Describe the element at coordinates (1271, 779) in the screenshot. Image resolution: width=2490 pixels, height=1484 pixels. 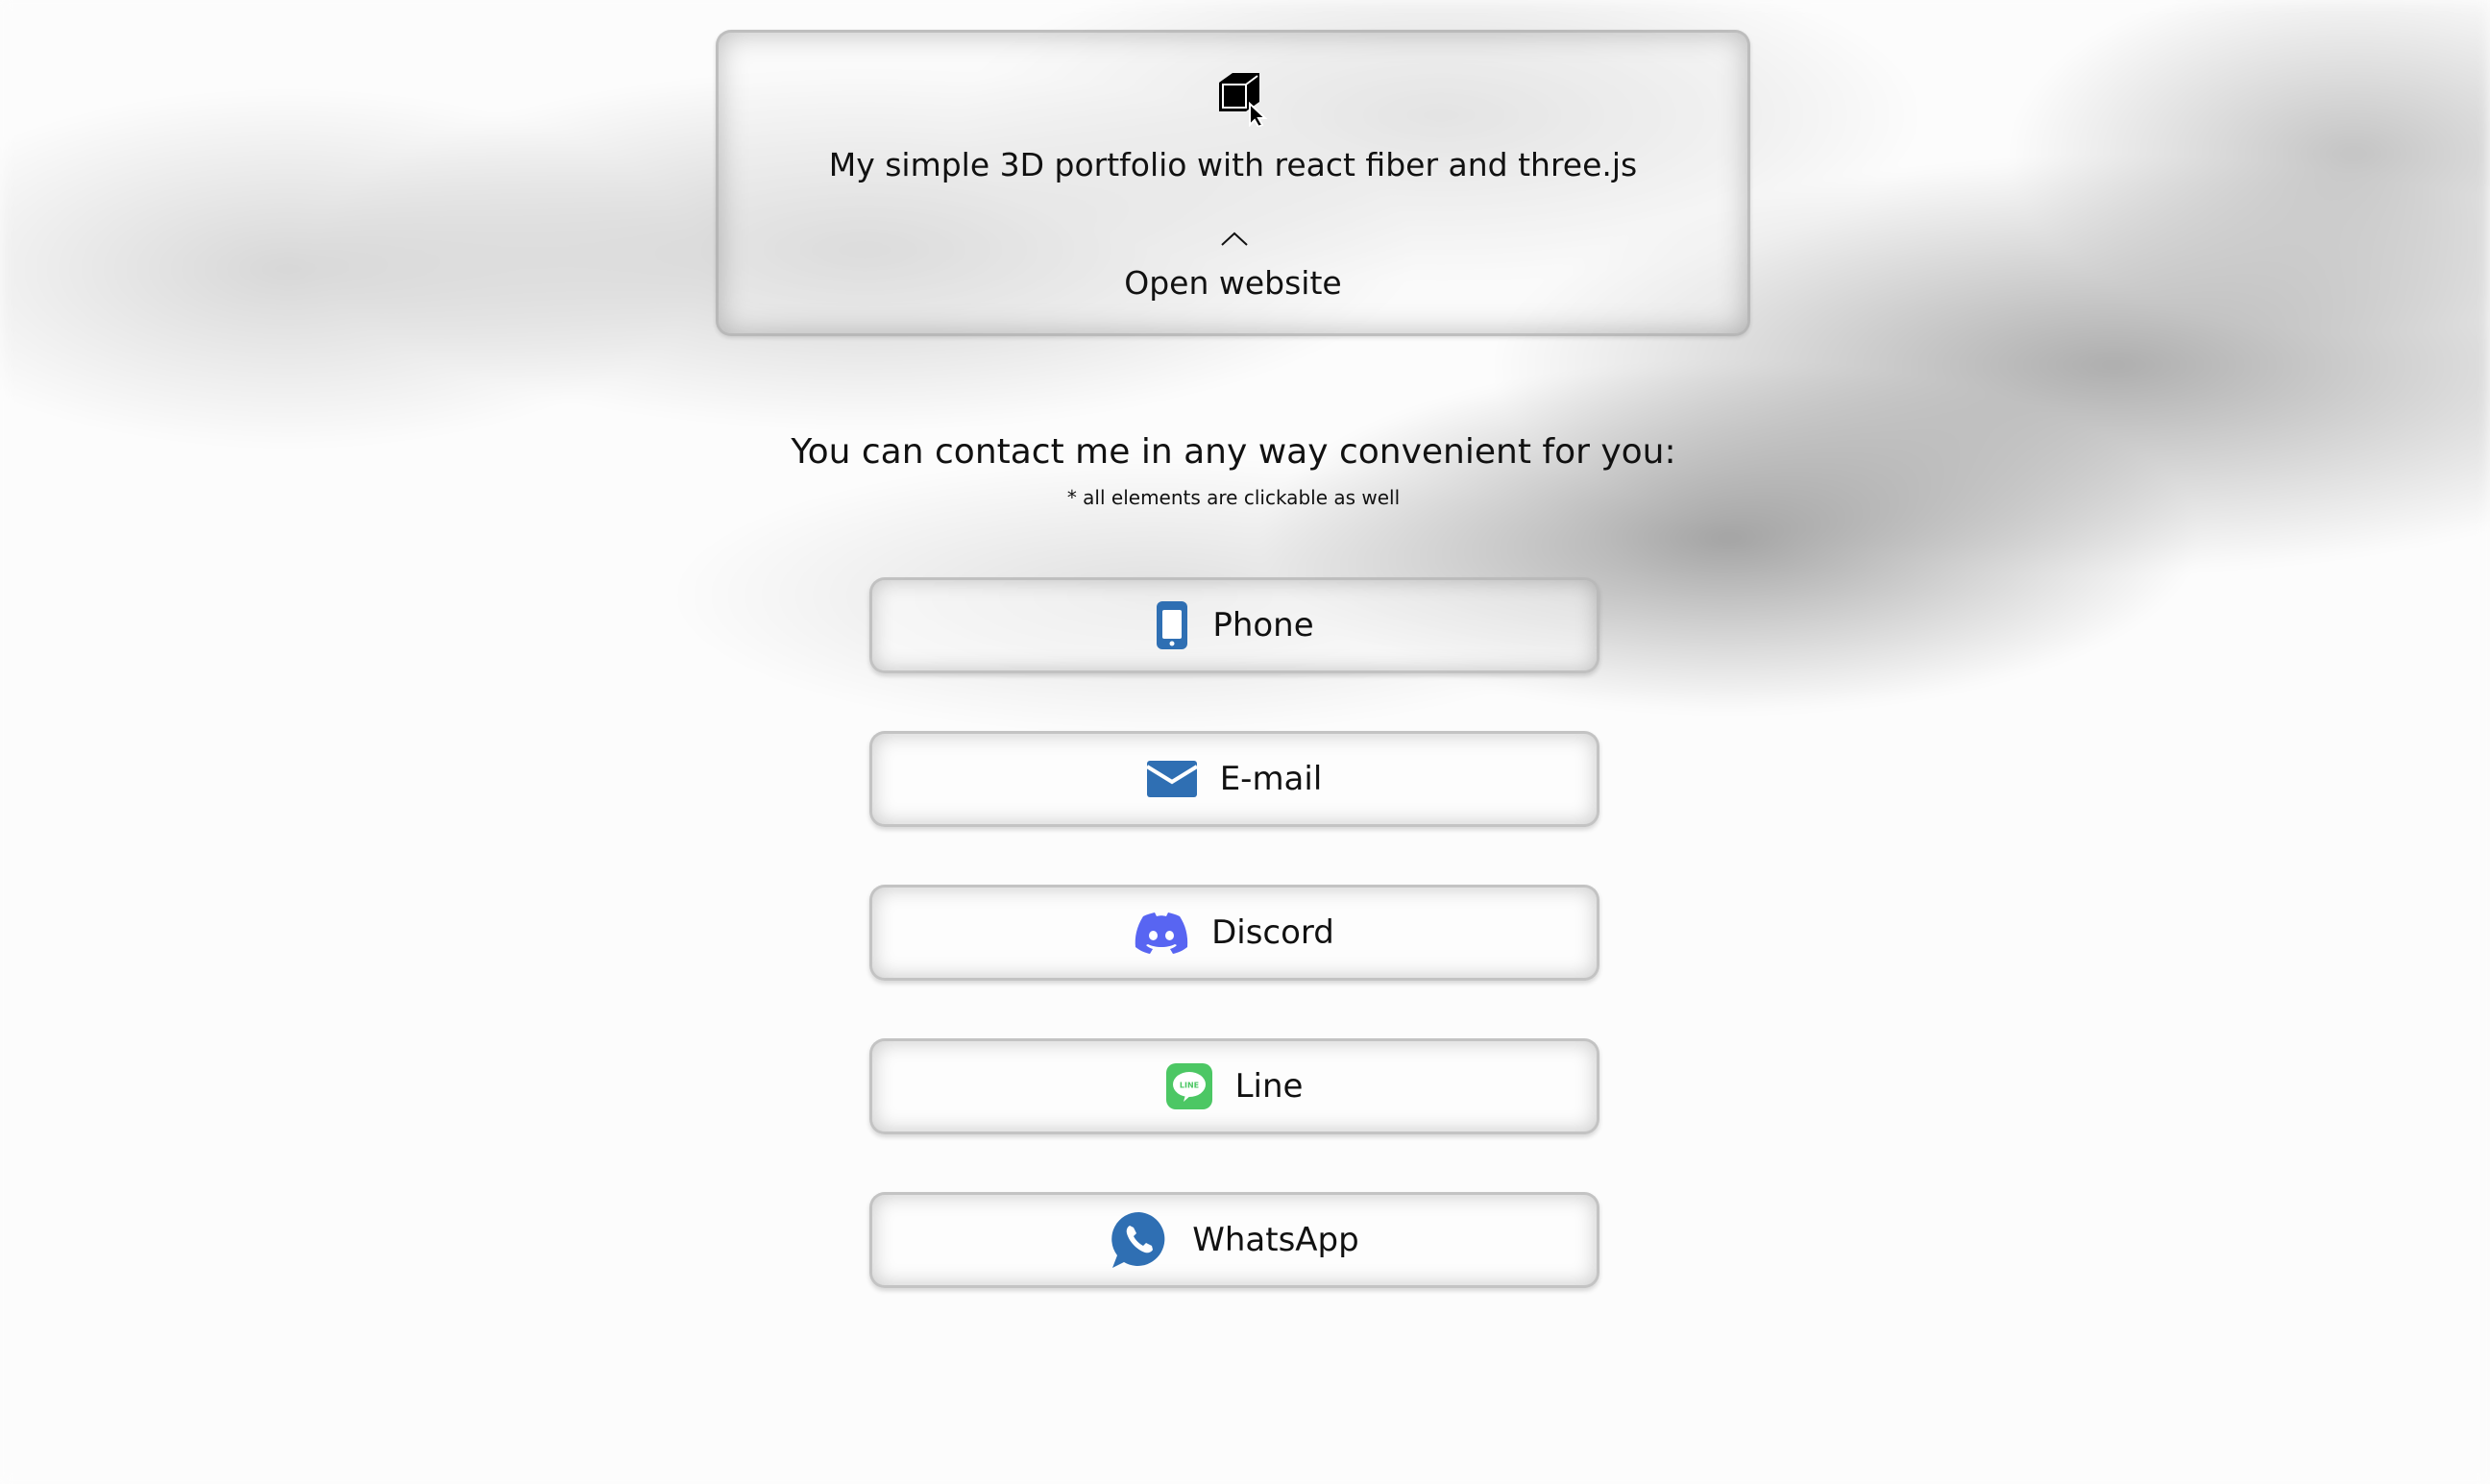
I see `email-label: E-mail` at that location.